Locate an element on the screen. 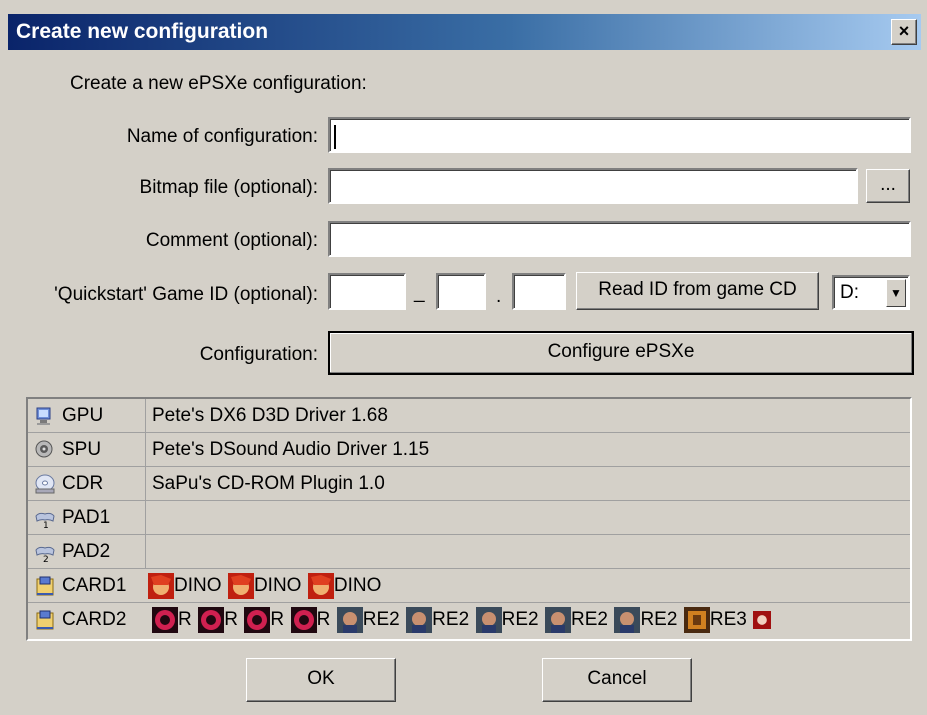  save-slot: RE3 is located at coordinates (715, 620).